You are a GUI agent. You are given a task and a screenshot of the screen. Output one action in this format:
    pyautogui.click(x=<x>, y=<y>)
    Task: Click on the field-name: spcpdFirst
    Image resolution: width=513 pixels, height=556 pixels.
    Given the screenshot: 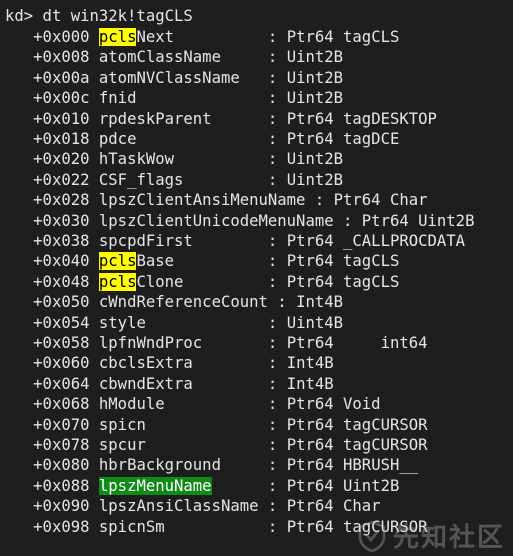 What is the action you would take?
    pyautogui.click(x=145, y=241)
    